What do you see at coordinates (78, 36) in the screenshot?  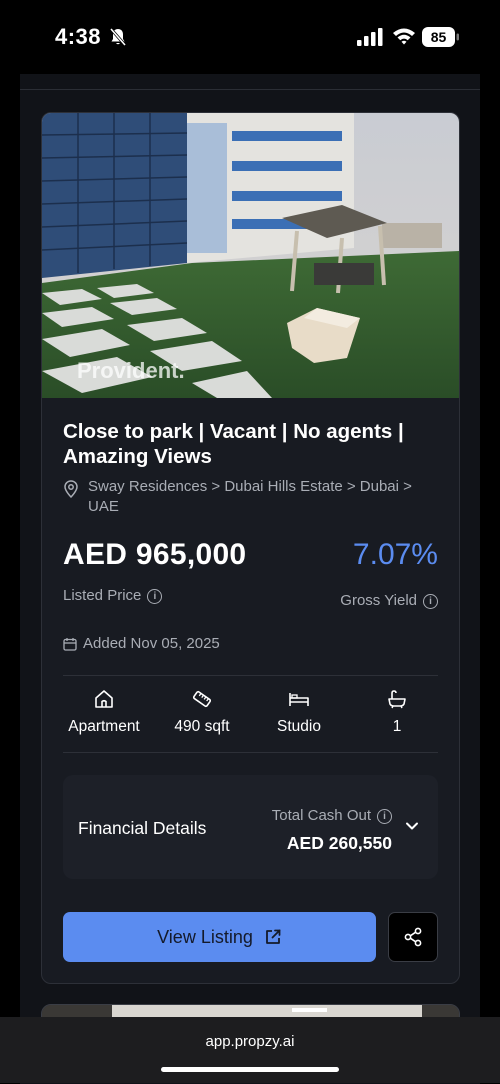 I see `status-time: 4:38` at bounding box center [78, 36].